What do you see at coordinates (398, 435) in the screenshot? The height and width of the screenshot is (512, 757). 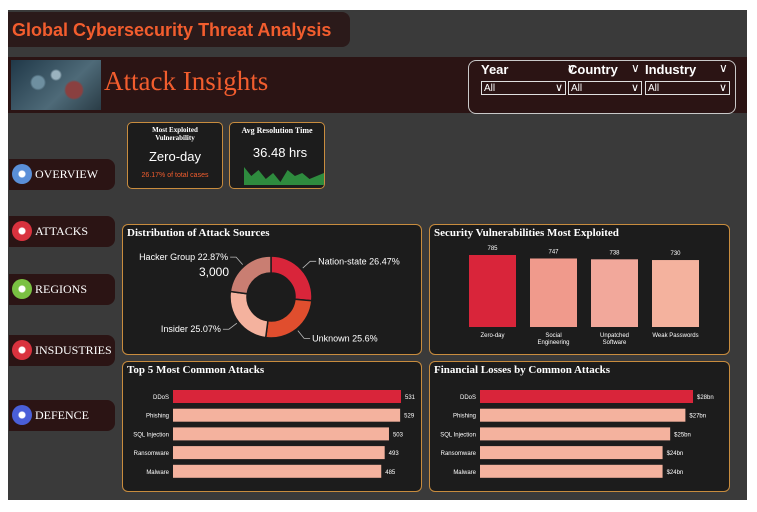 I see `hbar-value: 503` at bounding box center [398, 435].